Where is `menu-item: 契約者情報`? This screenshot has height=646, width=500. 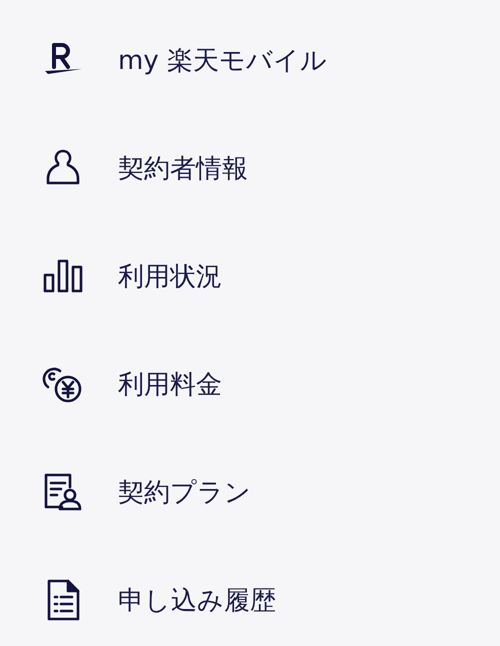 menu-item: 契約者情報 is located at coordinates (183, 168).